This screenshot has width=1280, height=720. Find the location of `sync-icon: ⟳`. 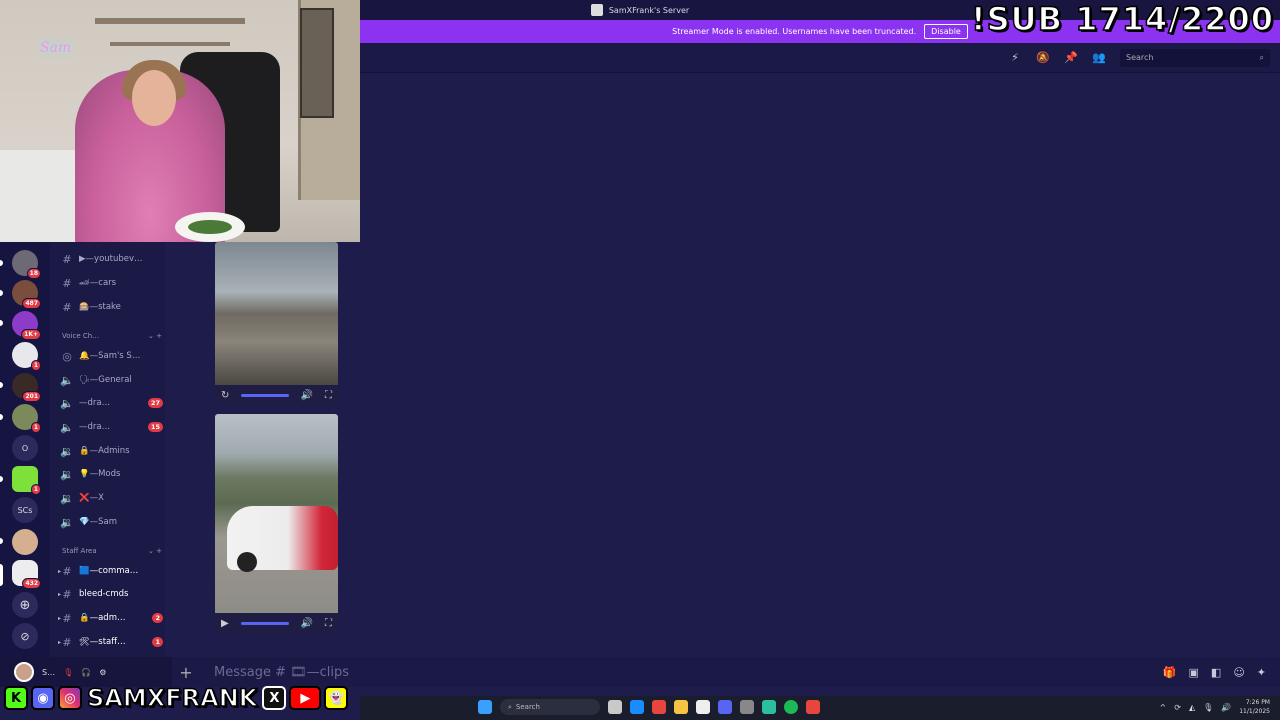

sync-icon: ⟳ is located at coordinates (1177, 707).